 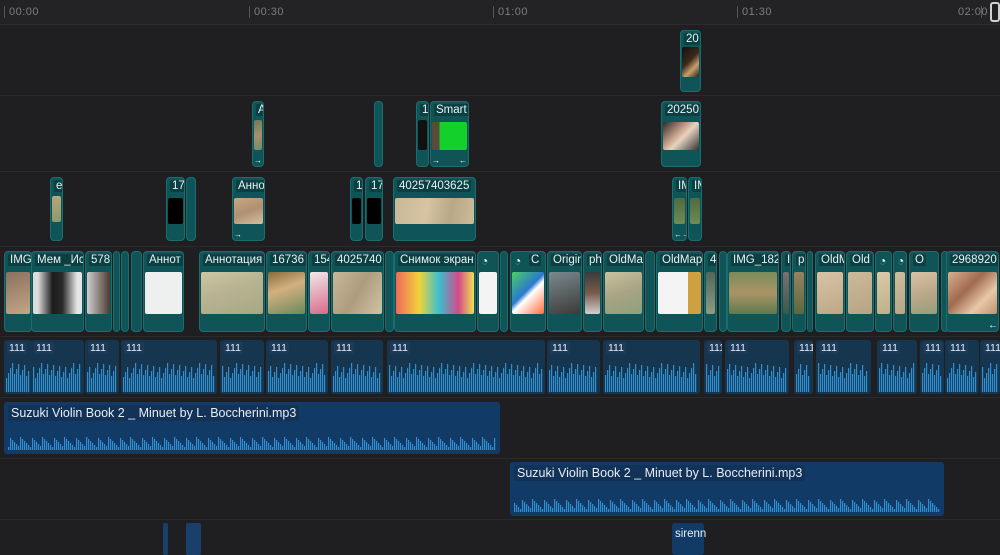 What do you see at coordinates (258, 160) in the screenshot?
I see `trim-arrow-icon: →` at bounding box center [258, 160].